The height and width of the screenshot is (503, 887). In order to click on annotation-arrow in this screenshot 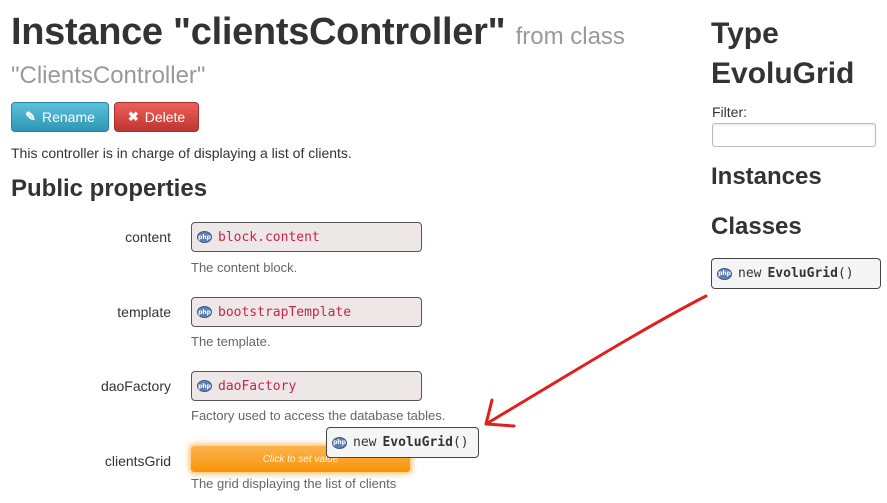, I will do `click(596, 361)`.